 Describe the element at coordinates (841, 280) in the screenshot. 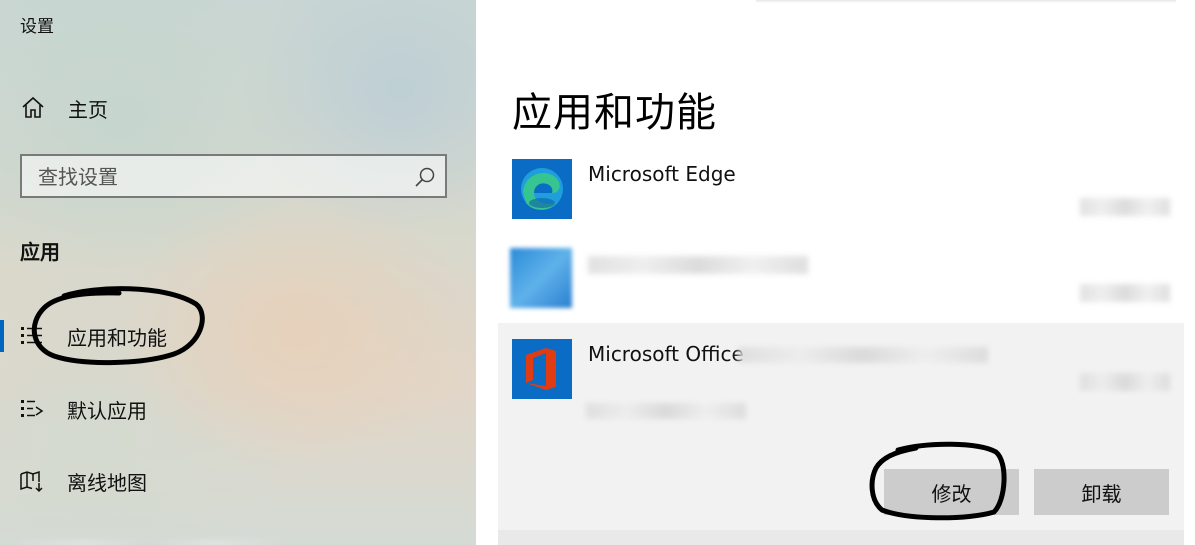

I see `app-list-item-redacted` at that location.